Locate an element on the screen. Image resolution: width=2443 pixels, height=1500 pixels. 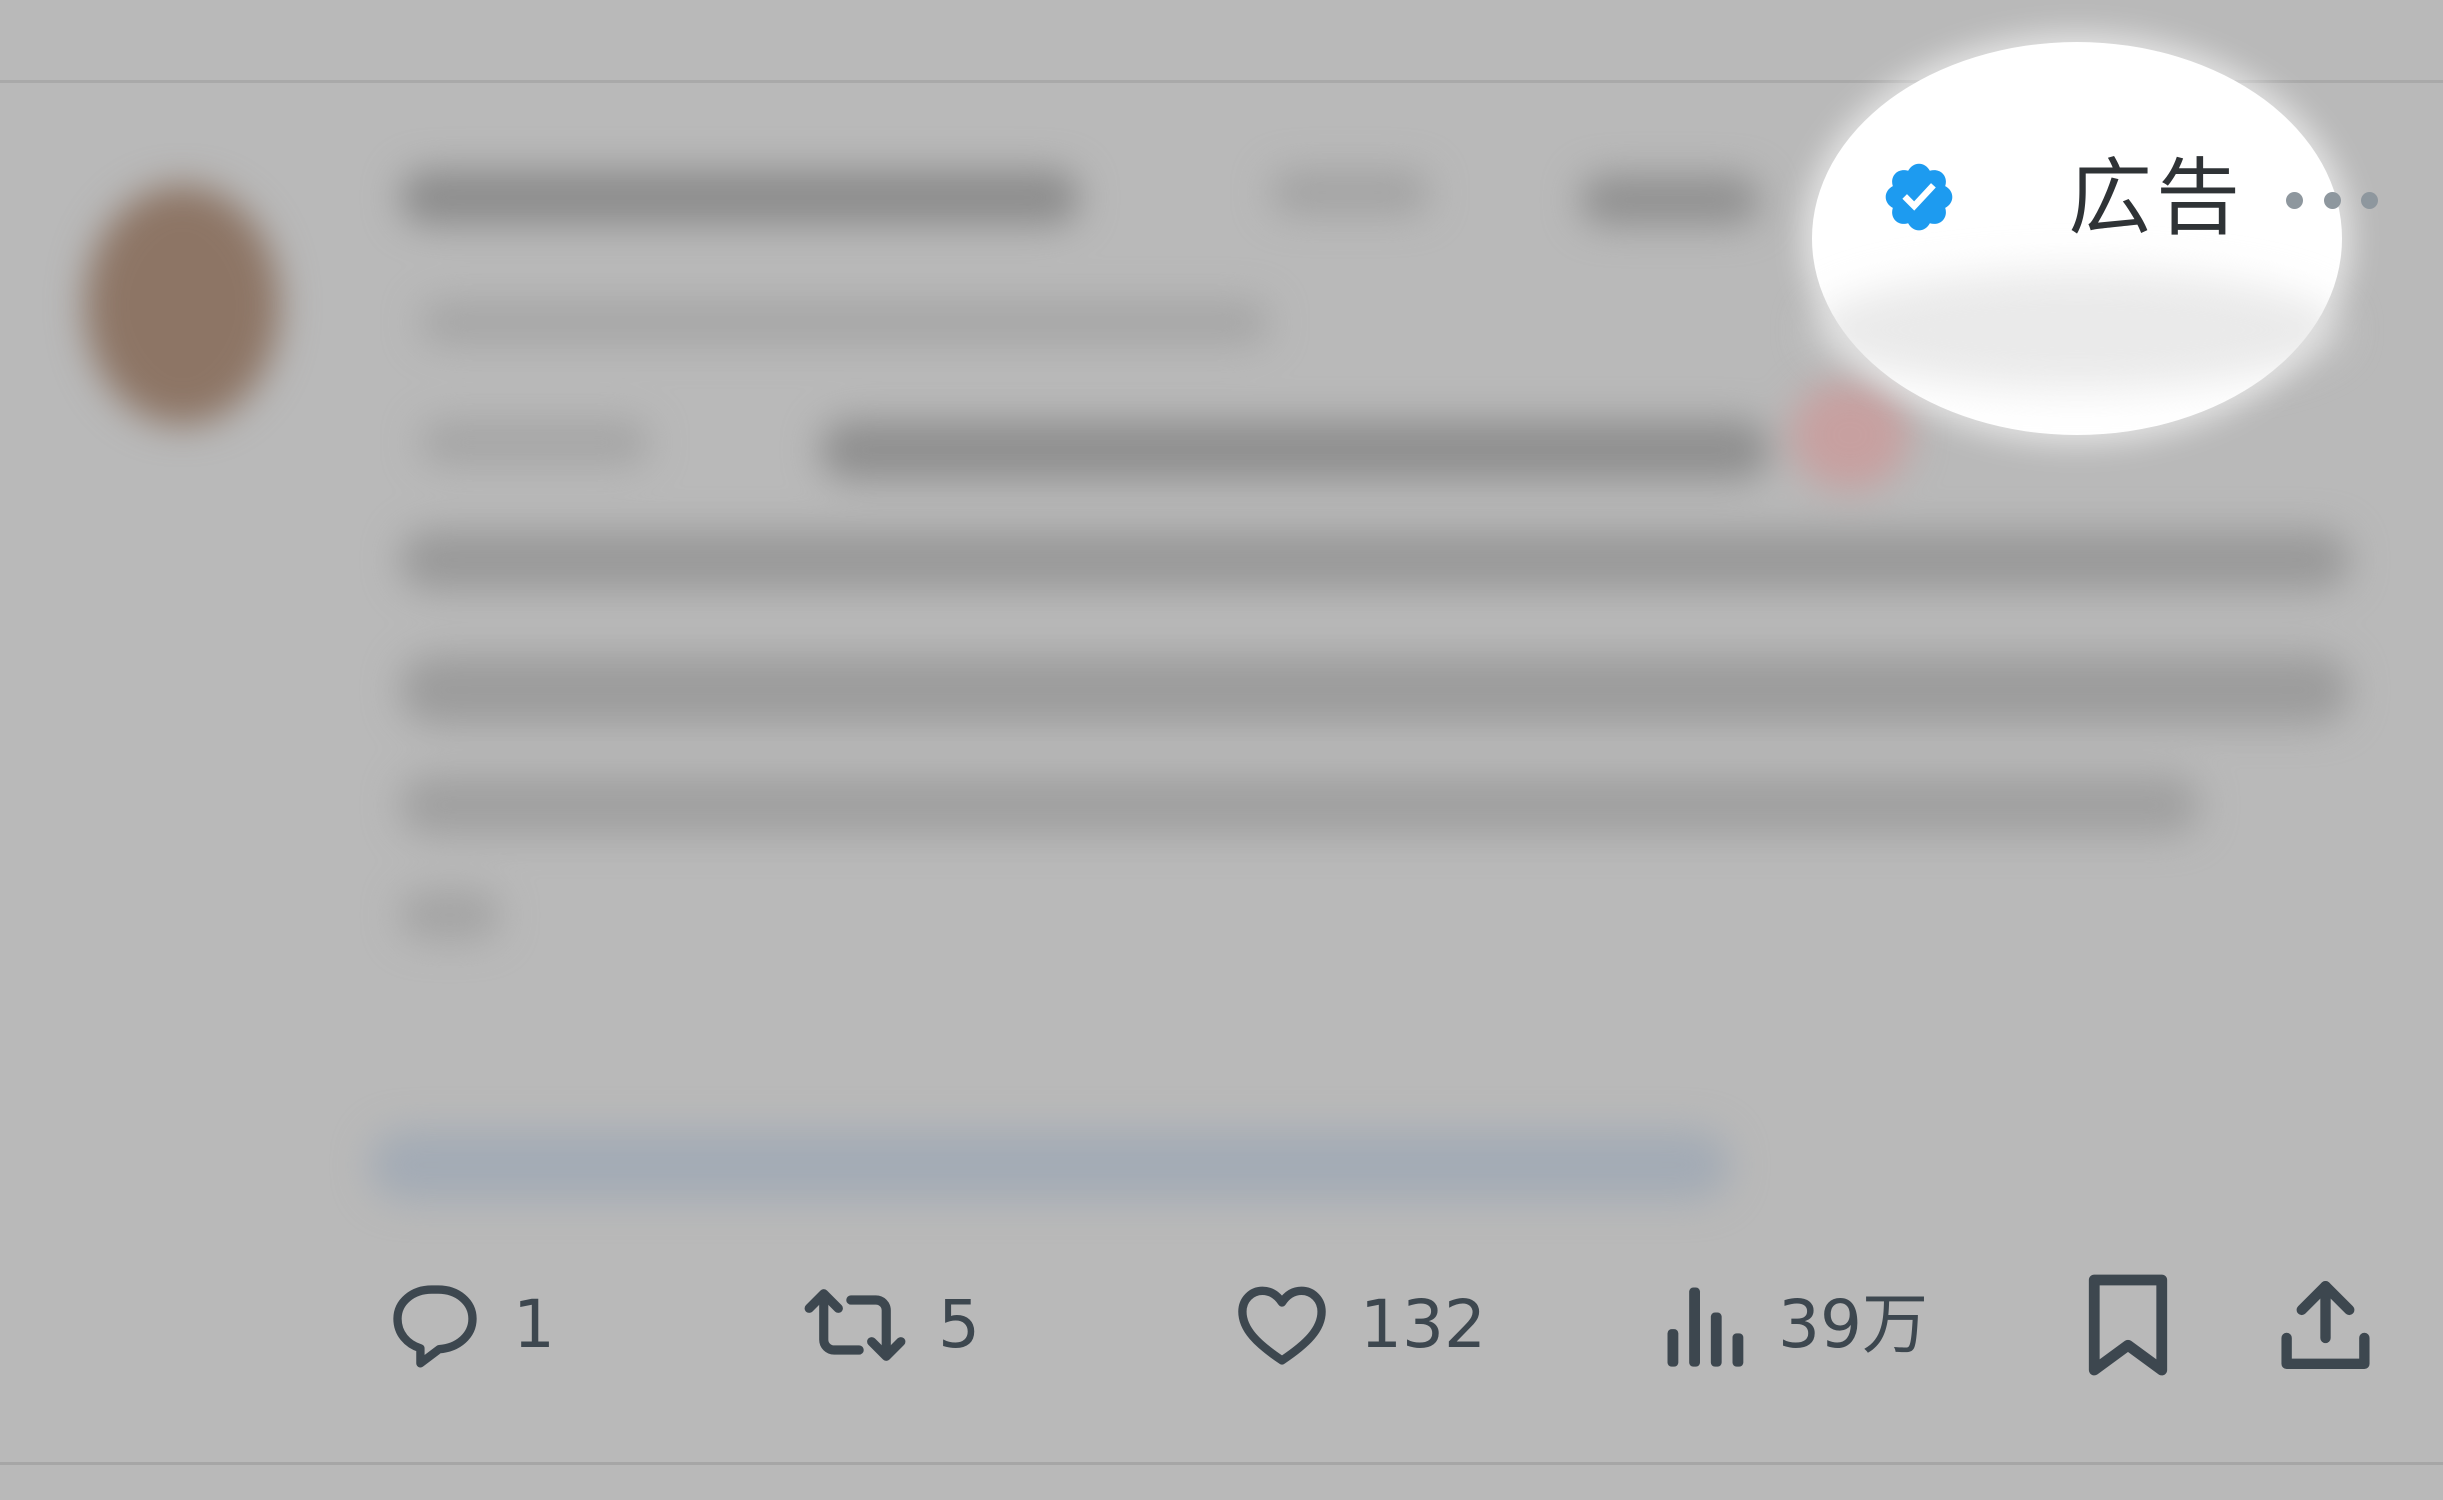
repost-count: 5 is located at coordinates (959, 1324).